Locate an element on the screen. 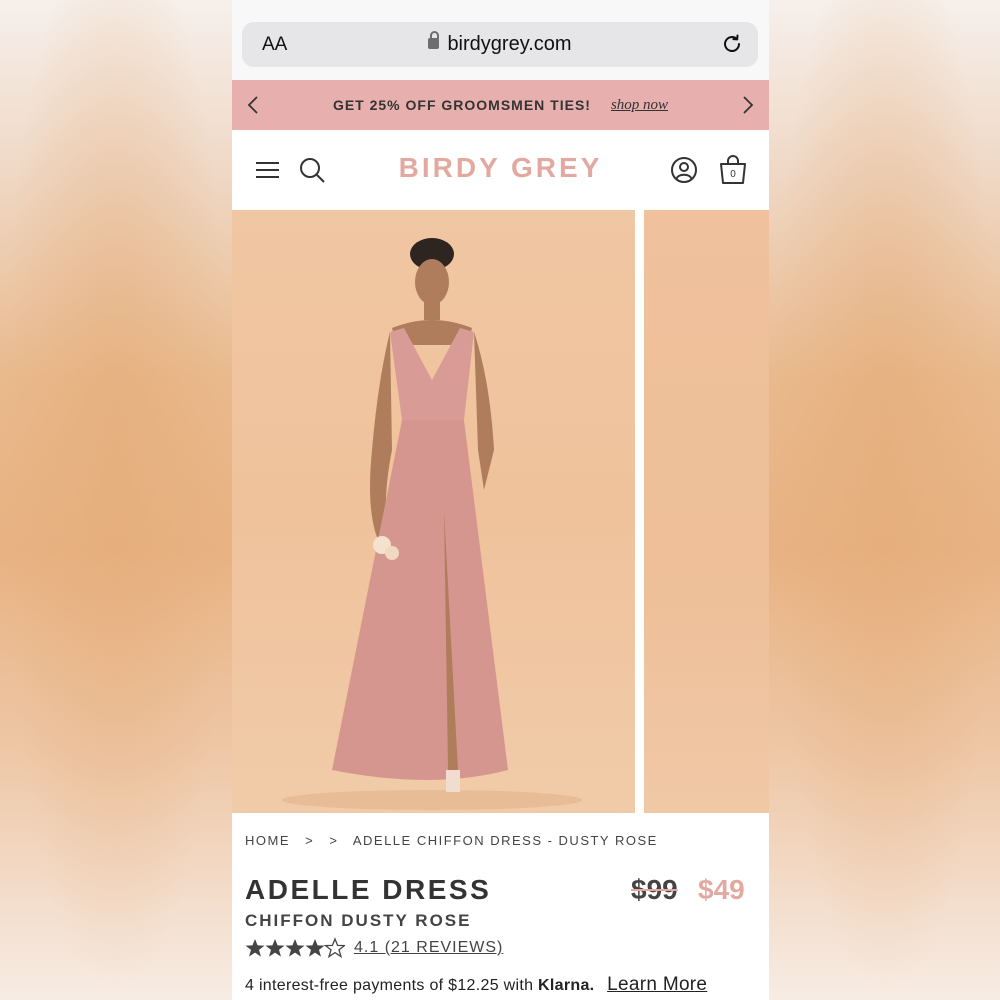 The image size is (1000, 1000). breadcrumb-home: HOME is located at coordinates (267, 840).